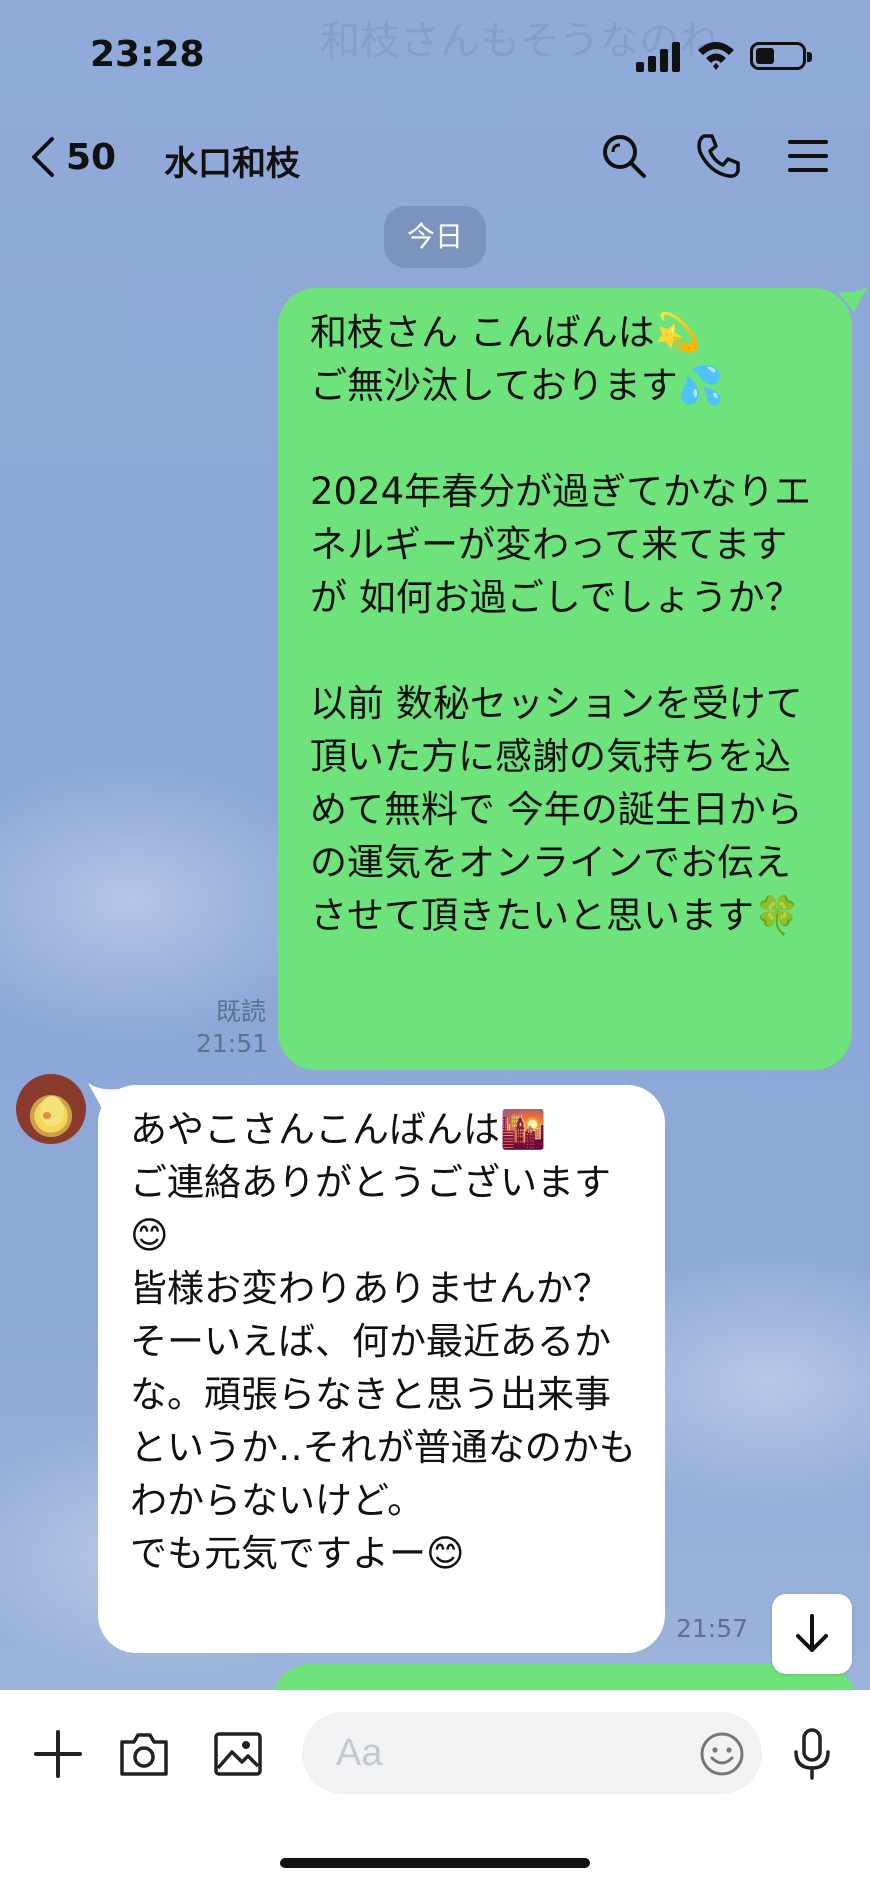 The height and width of the screenshot is (1882, 870). I want to click on scroll-to-bottom-button, so click(812, 1634).